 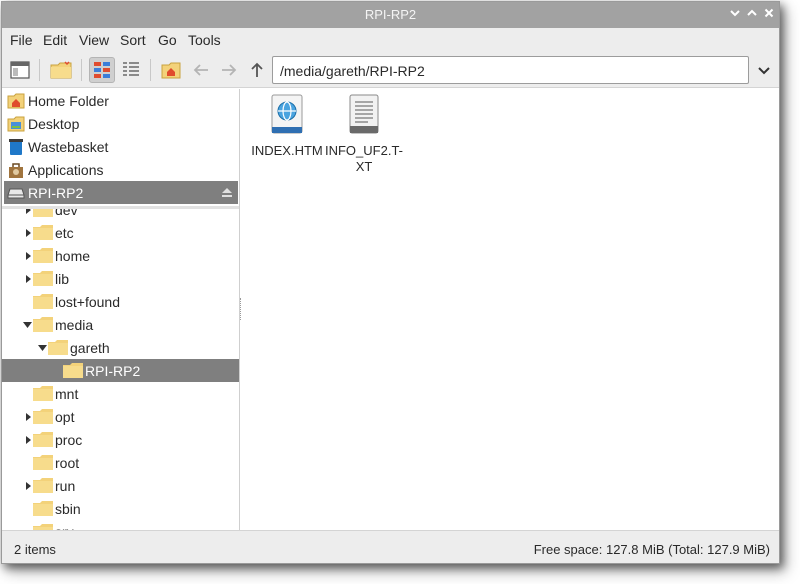 What do you see at coordinates (510, 70) in the screenshot?
I see `path-input: /media/gareth/RPI-RP2` at bounding box center [510, 70].